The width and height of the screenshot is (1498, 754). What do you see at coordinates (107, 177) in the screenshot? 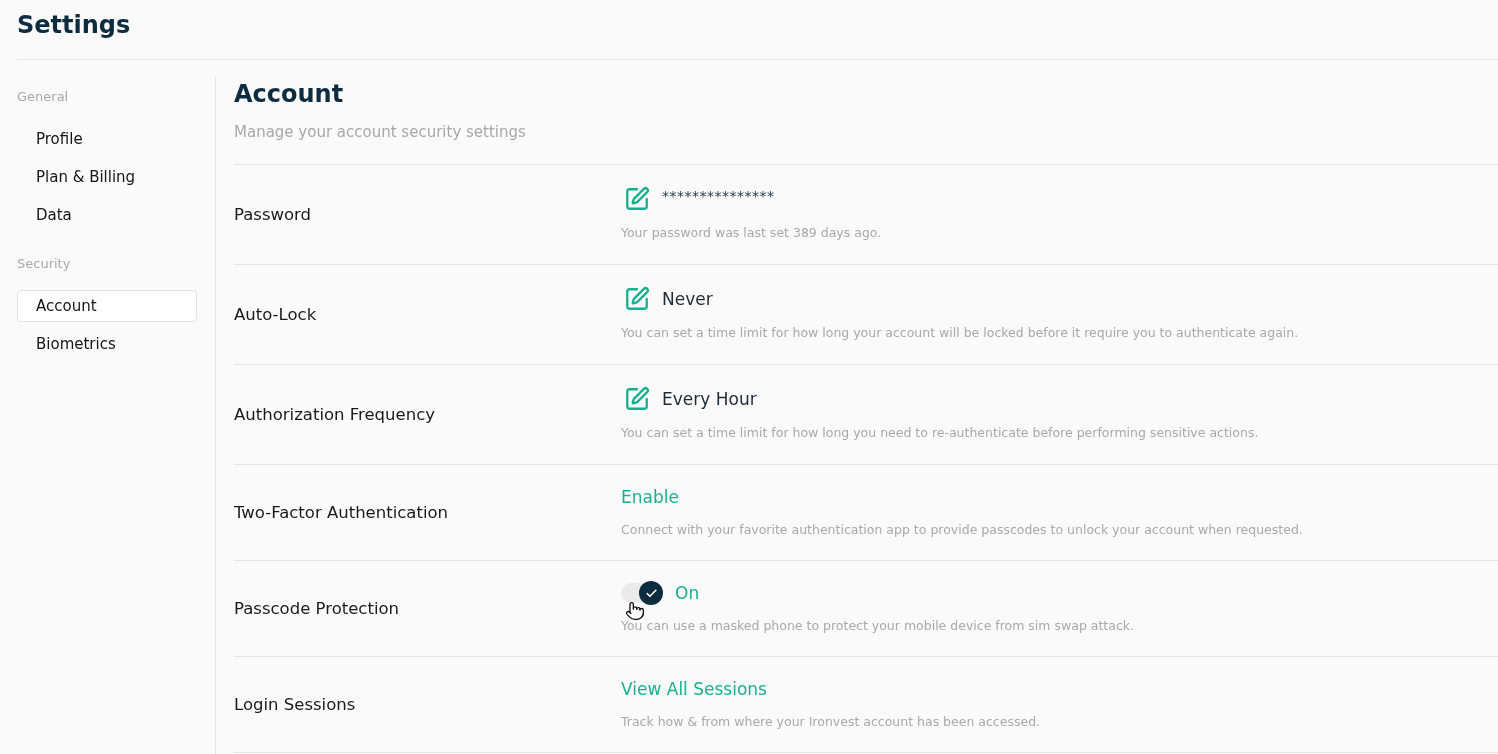
I see `sidebar-item: Plan & Billing` at bounding box center [107, 177].